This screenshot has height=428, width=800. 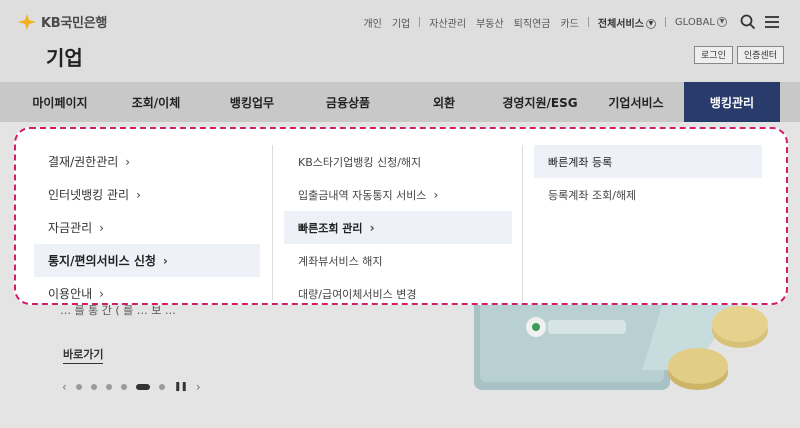 What do you see at coordinates (64, 387) in the screenshot?
I see `prev-arrow-icon: ‹` at bounding box center [64, 387].